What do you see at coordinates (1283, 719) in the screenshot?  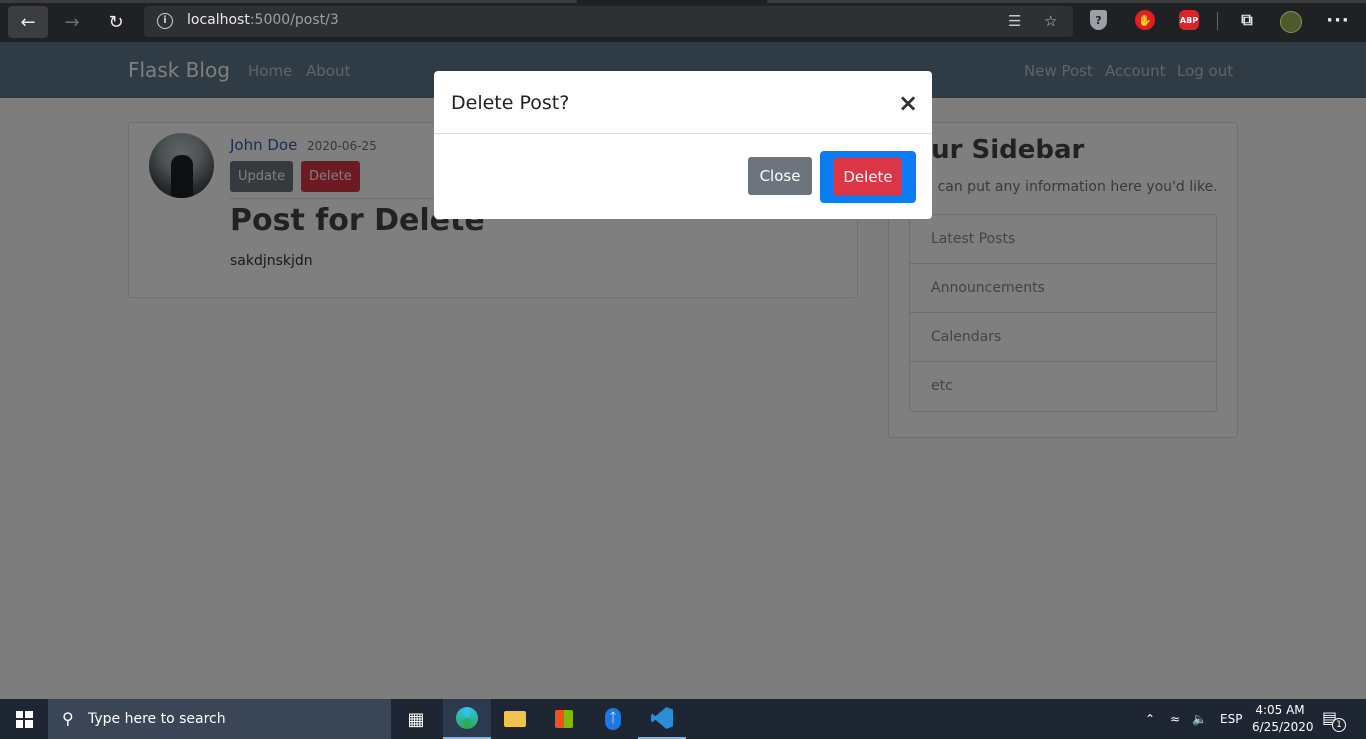 I see `taskbar-clock: 4:05 AM 6/25/2020` at bounding box center [1283, 719].